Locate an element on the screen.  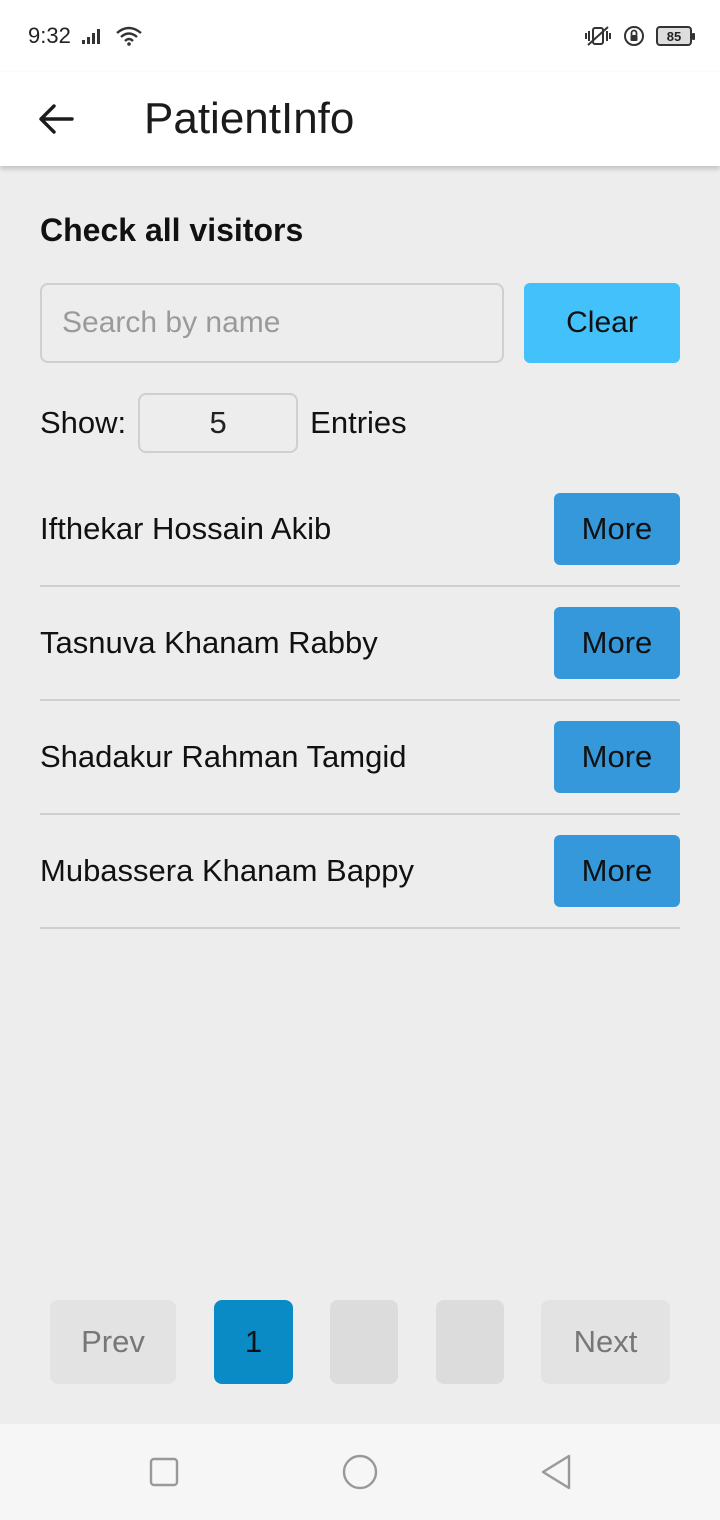
visitor-name: Tasnuva Khanam Rabby is located at coordinates (209, 642).